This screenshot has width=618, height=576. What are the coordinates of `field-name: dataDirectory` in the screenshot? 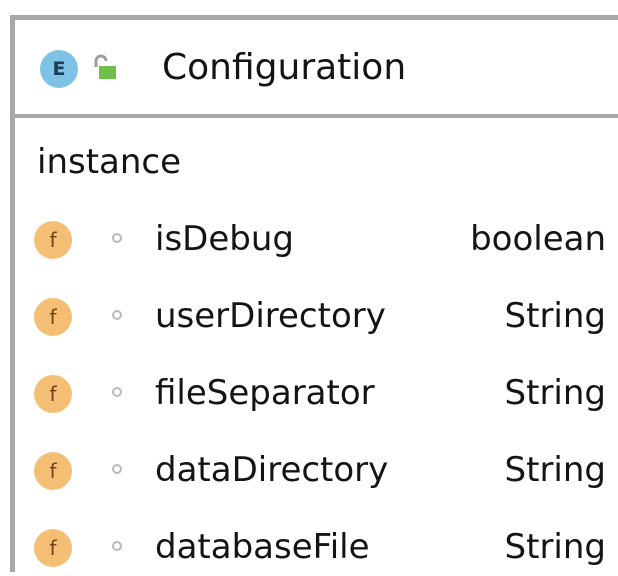 It's located at (272, 470).